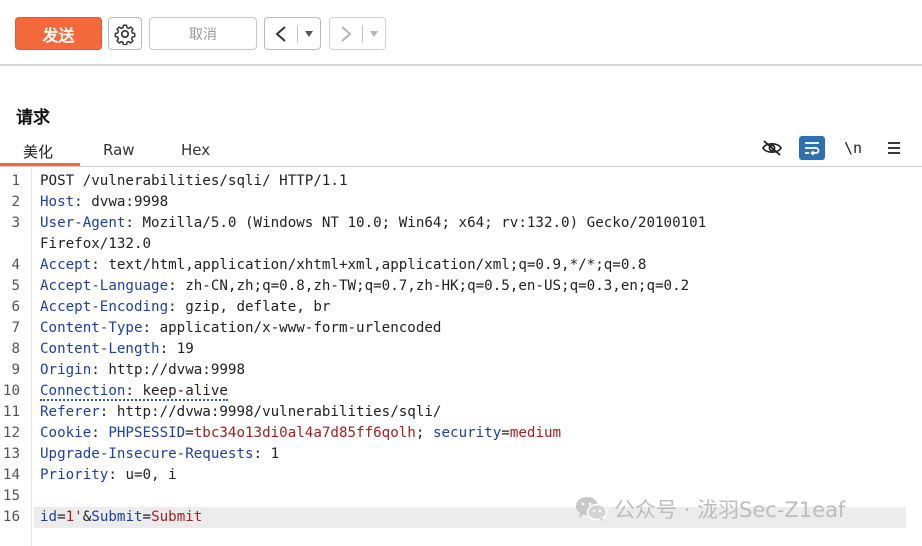  I want to click on line-content: id=1'&Submit=Submit, so click(121, 517).